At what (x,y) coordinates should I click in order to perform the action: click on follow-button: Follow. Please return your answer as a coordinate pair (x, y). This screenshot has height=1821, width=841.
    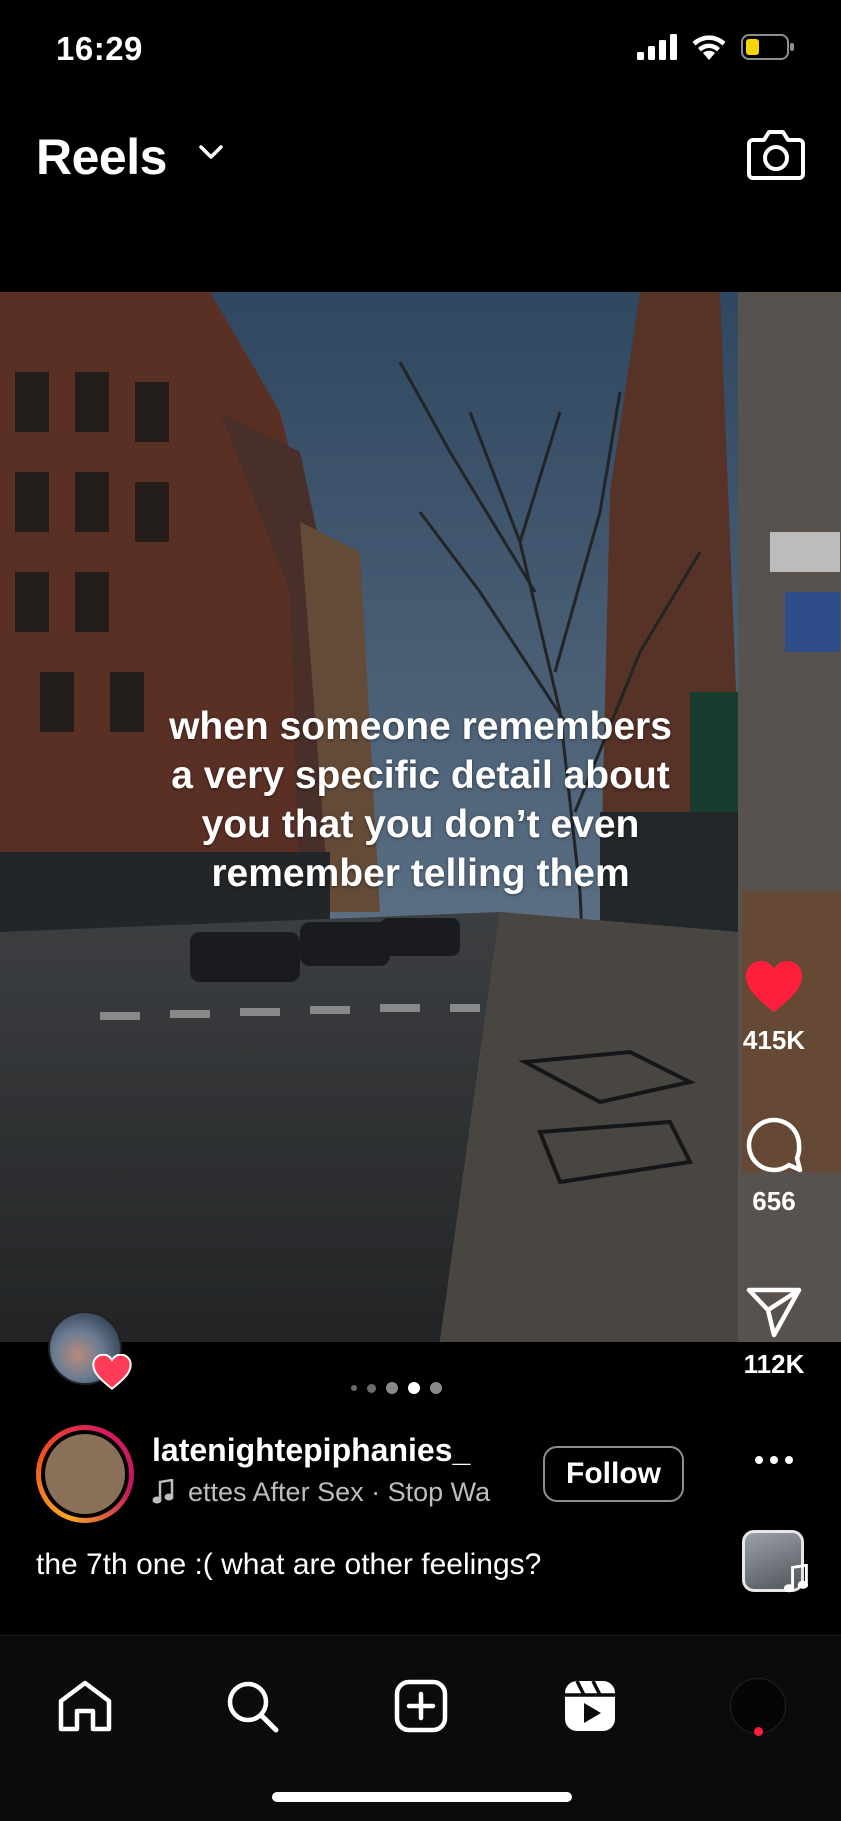
    Looking at the image, I should click on (613, 1474).